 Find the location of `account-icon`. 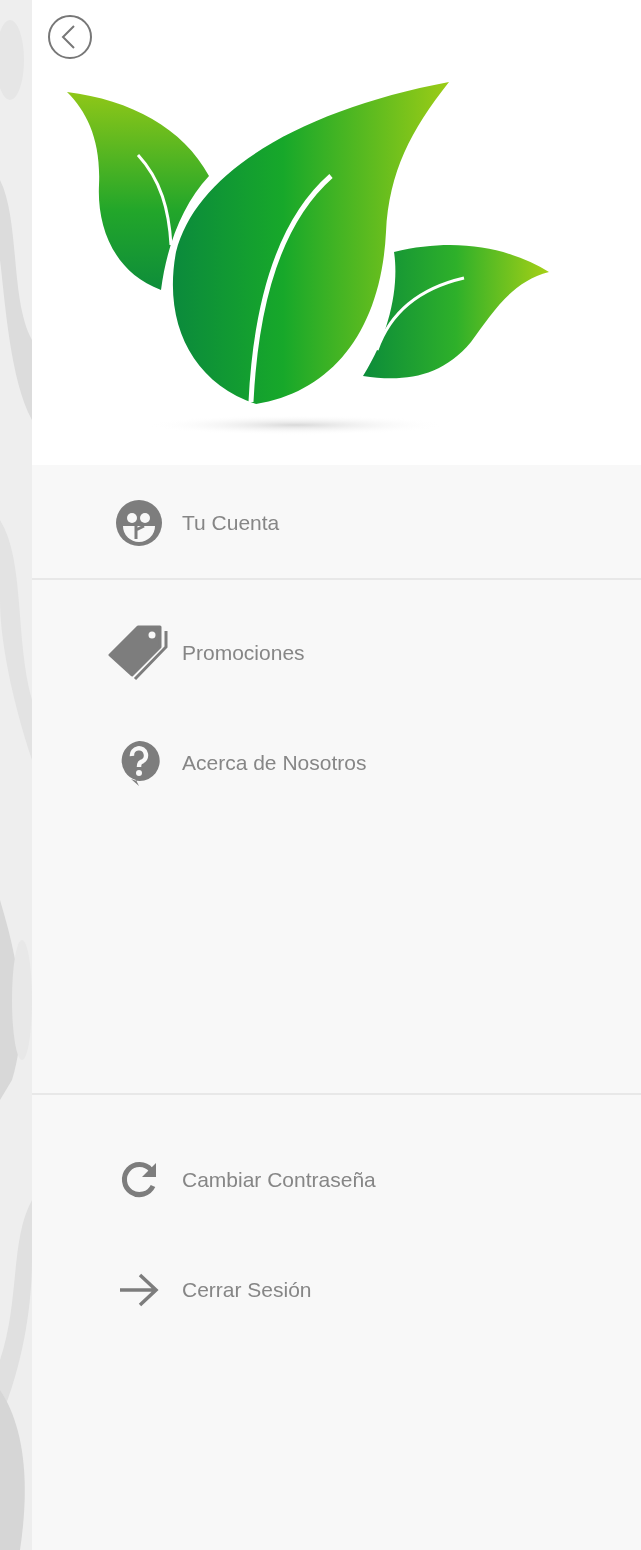

account-icon is located at coordinates (139, 523).